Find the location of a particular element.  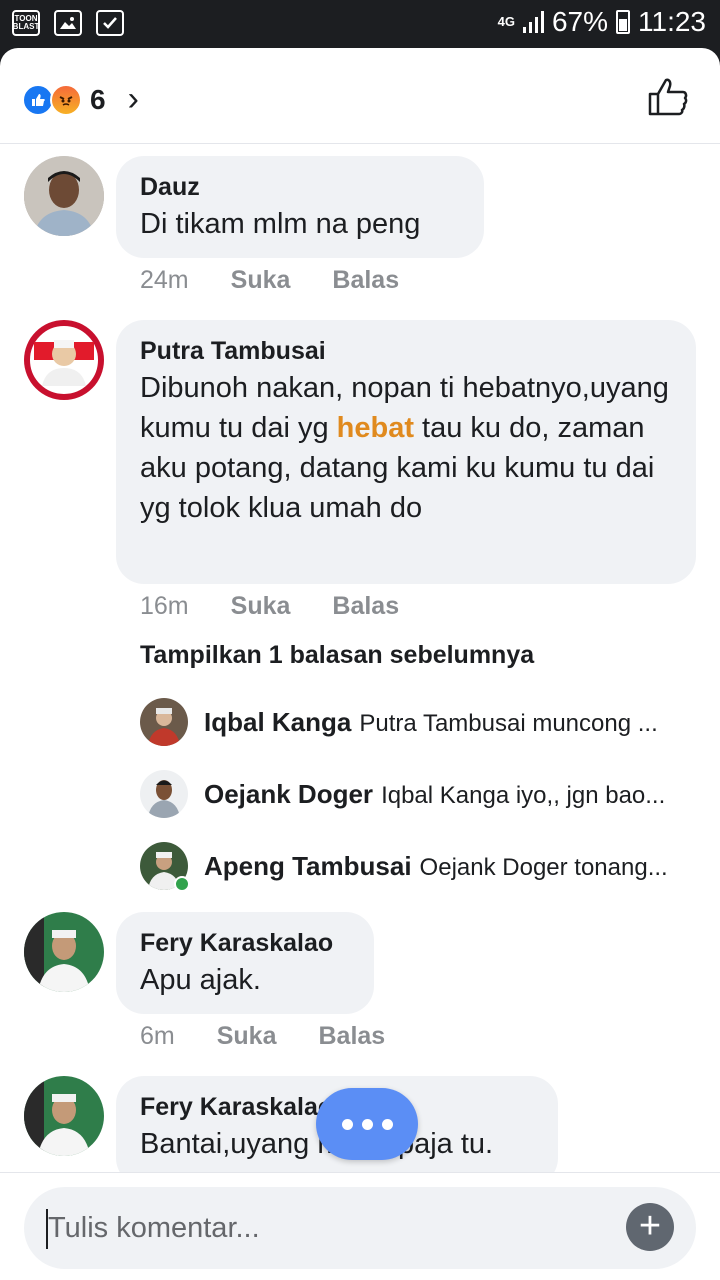

show-previous-replies-link: Tampilkan 1 balasan sebelumnya is located at coordinates (337, 655).